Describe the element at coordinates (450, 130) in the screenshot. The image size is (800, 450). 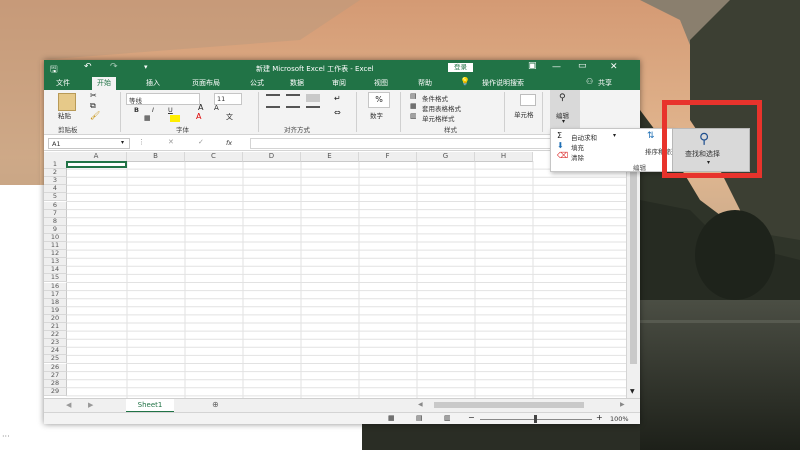
I see `styles-group-label: 样式` at that location.